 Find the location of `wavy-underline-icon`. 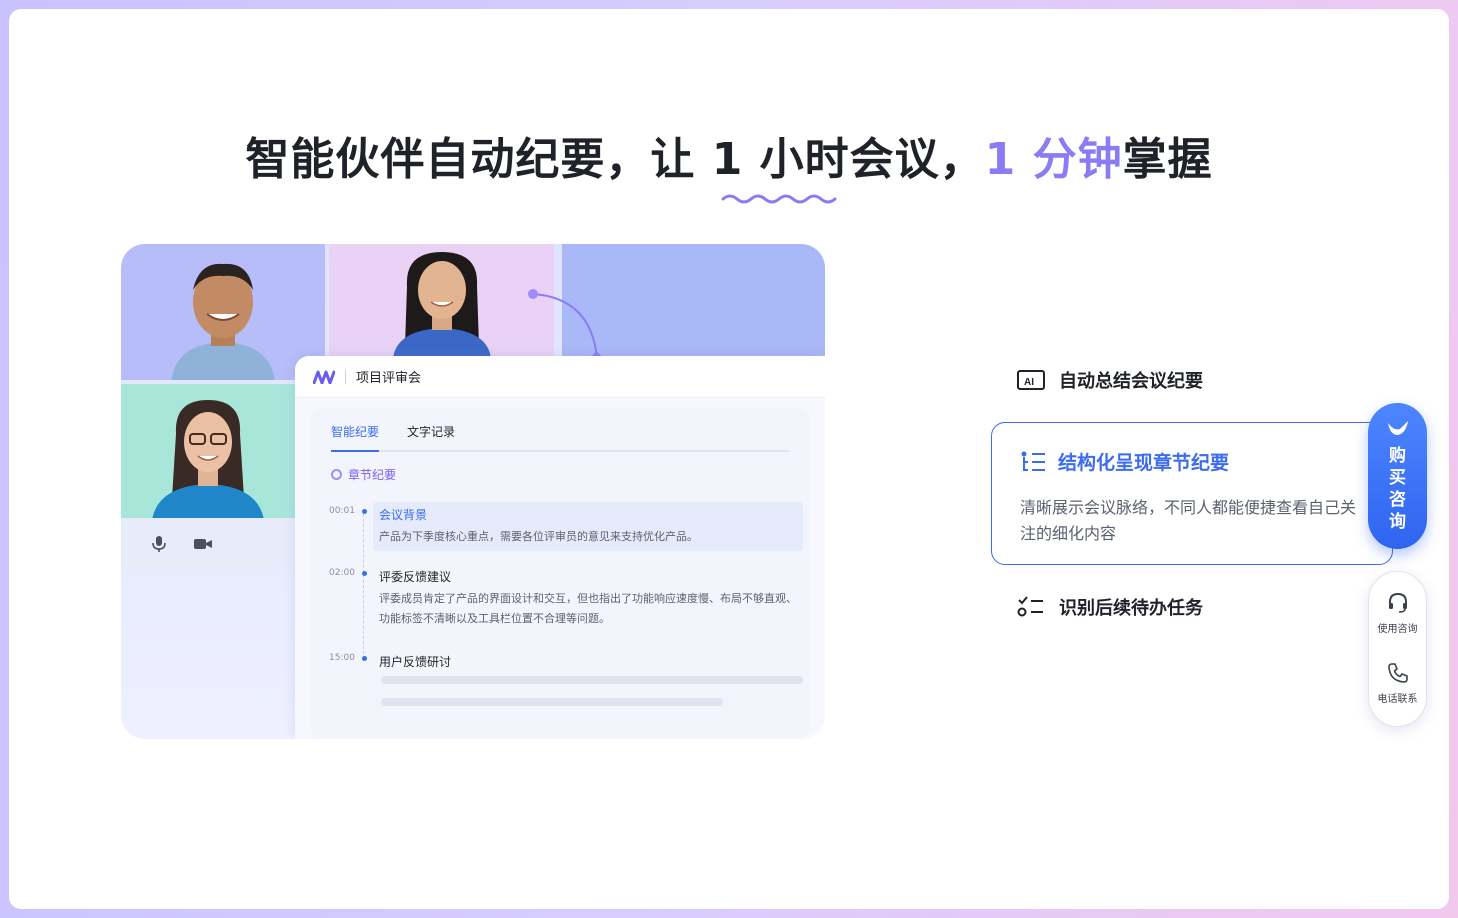

wavy-underline-icon is located at coordinates (779, 199).